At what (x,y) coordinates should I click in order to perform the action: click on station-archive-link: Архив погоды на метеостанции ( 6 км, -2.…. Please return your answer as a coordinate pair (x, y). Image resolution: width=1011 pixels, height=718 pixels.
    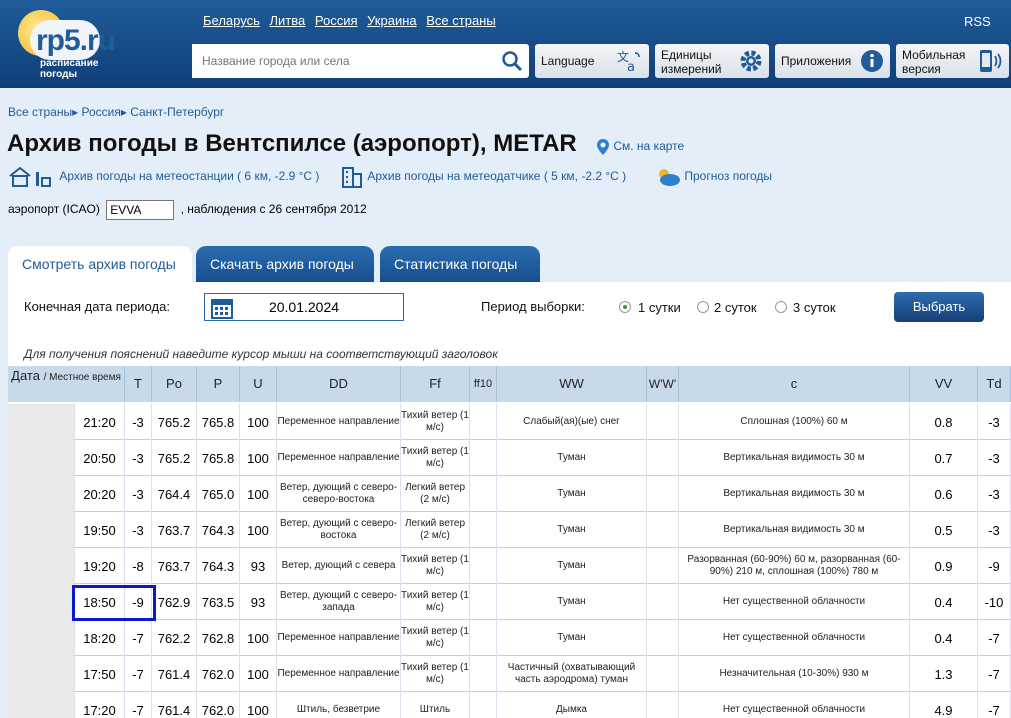
    Looking at the image, I should click on (163, 177).